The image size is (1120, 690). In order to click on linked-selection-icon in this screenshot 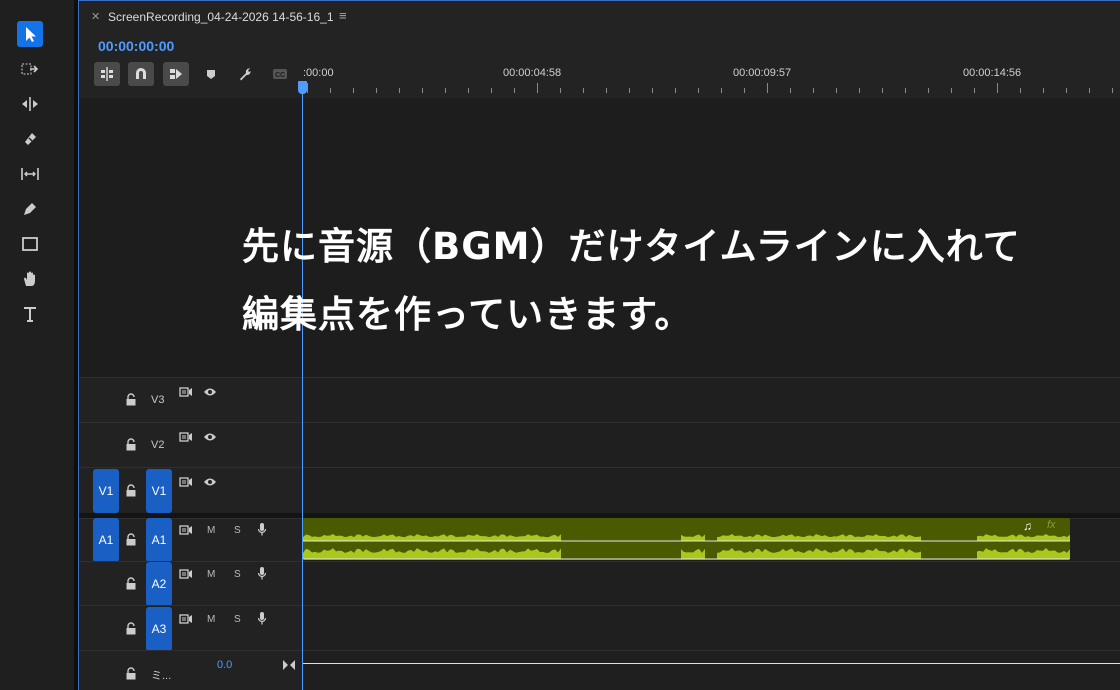, I will do `click(176, 74)`.